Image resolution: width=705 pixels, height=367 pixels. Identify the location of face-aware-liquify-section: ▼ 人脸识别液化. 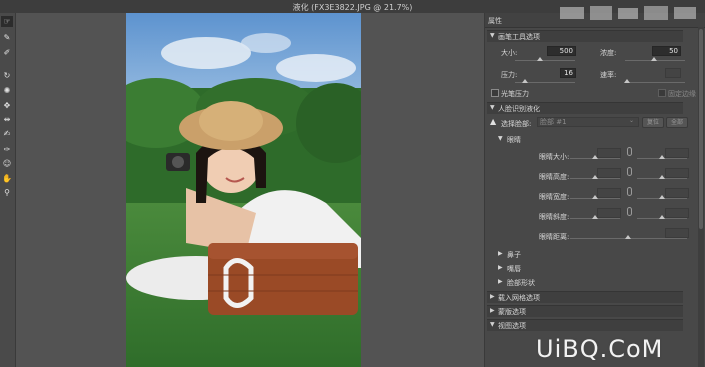
(585, 108).